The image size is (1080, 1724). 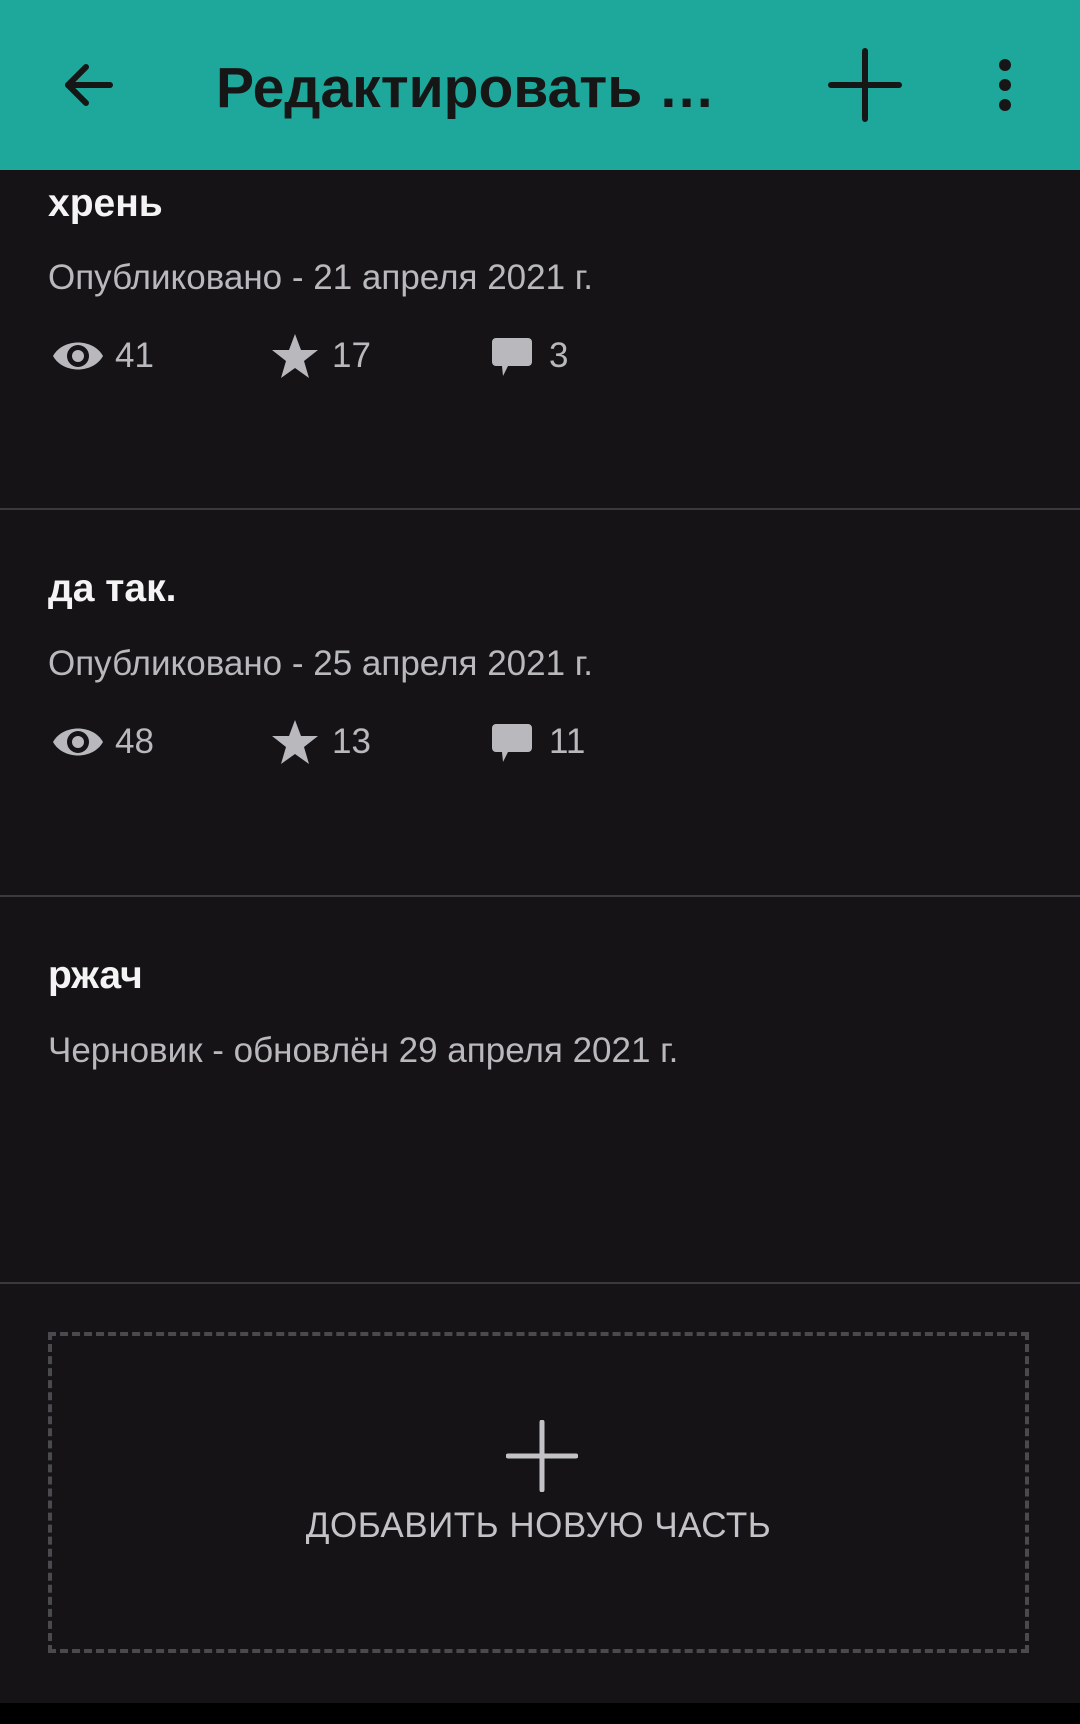 What do you see at coordinates (320, 663) in the screenshot?
I see `part-status: Опубликовано - 25 апреля 2021 г.` at bounding box center [320, 663].